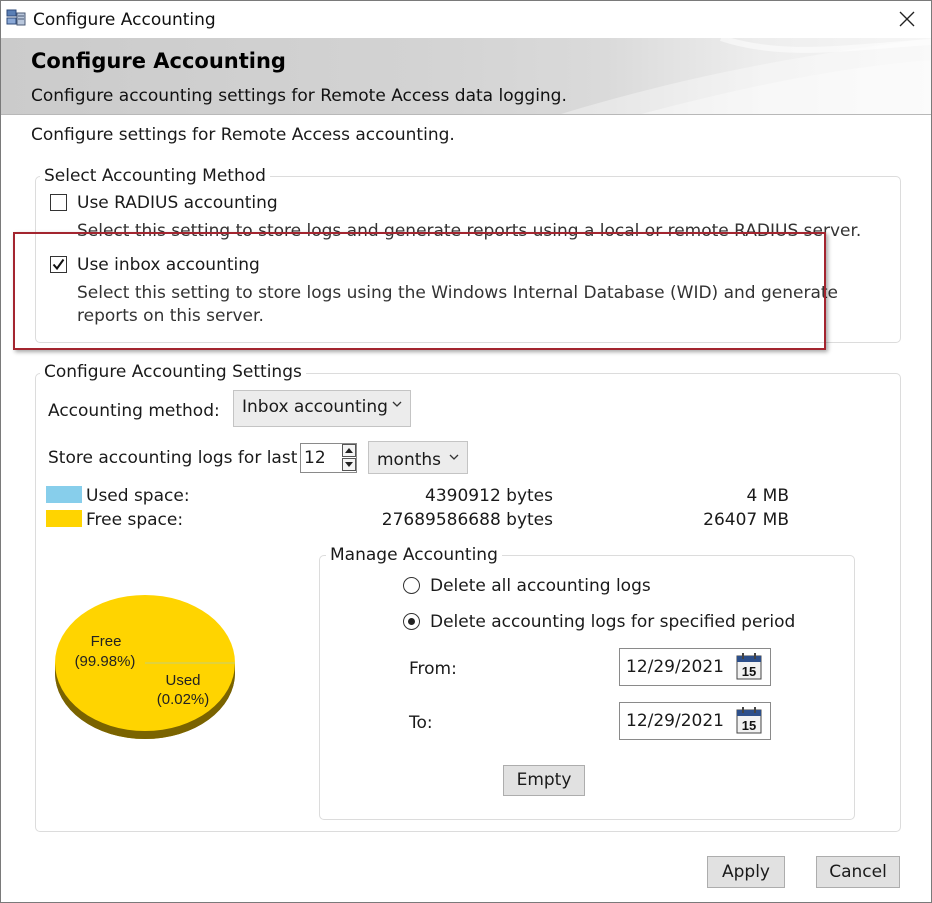  What do you see at coordinates (767, 496) in the screenshot?
I see `used-space-mb: 4 MB` at bounding box center [767, 496].